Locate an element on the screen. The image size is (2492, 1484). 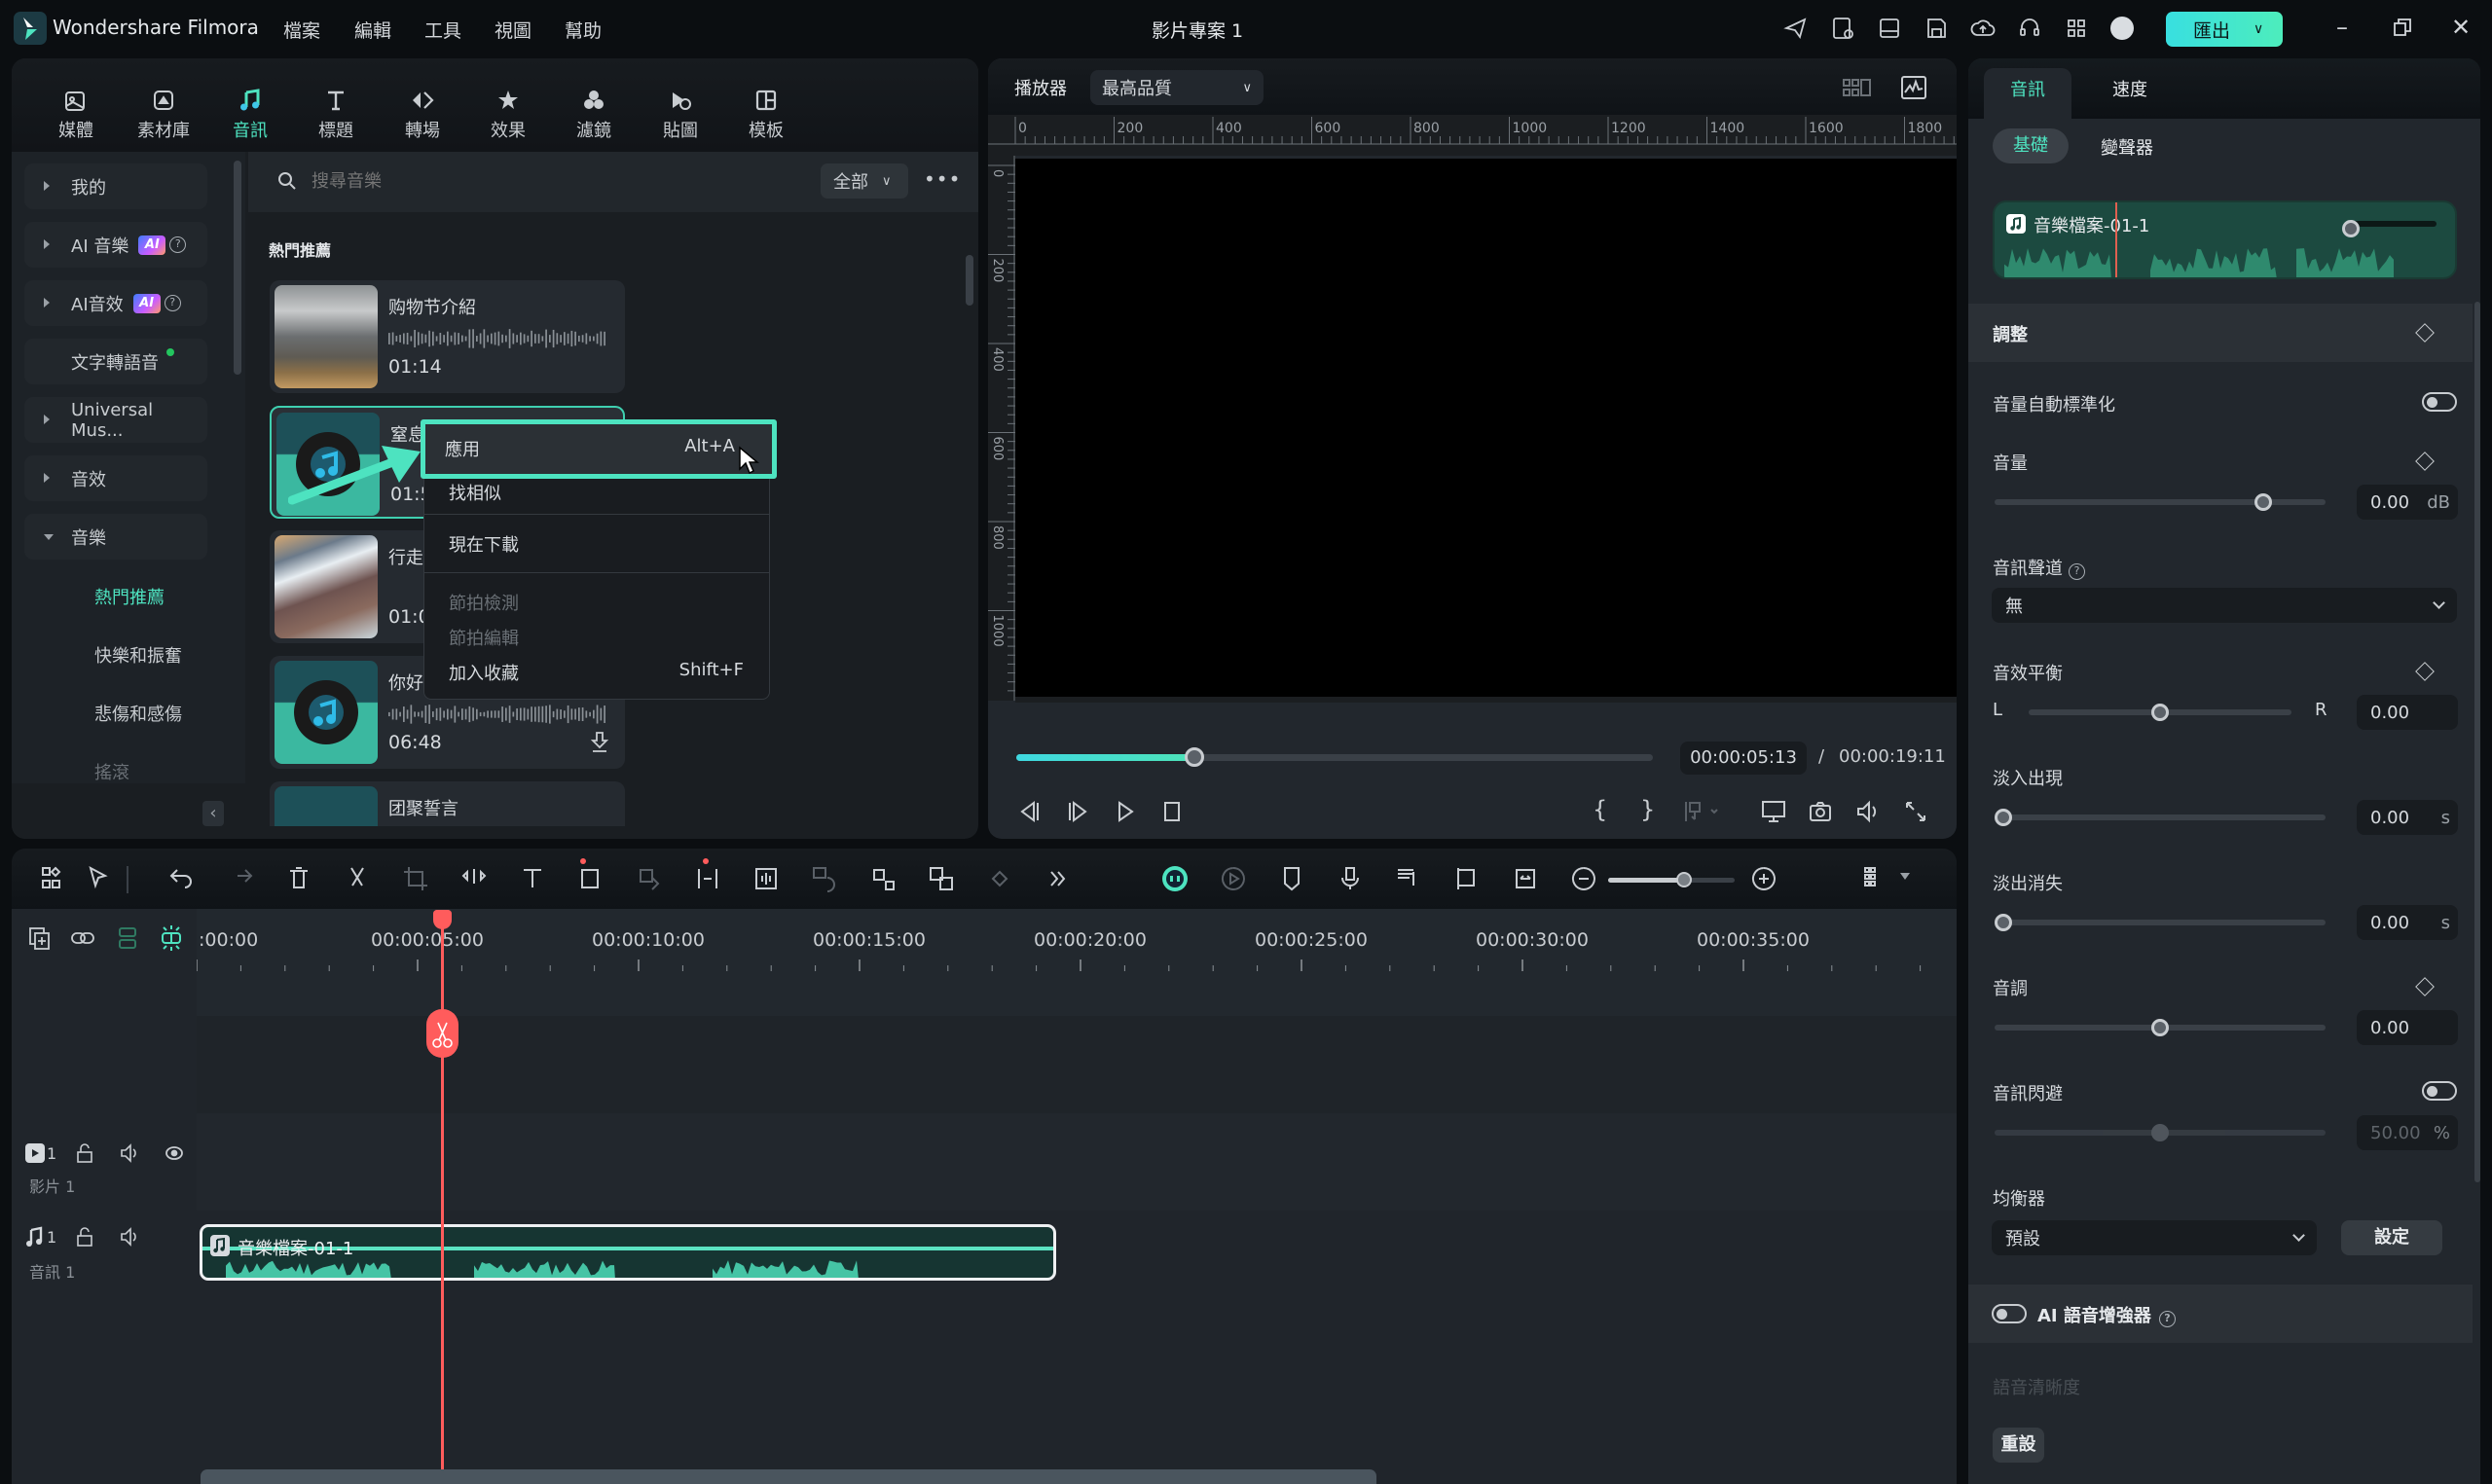
subtab-basic: 基礎 is located at coordinates (2031, 146).